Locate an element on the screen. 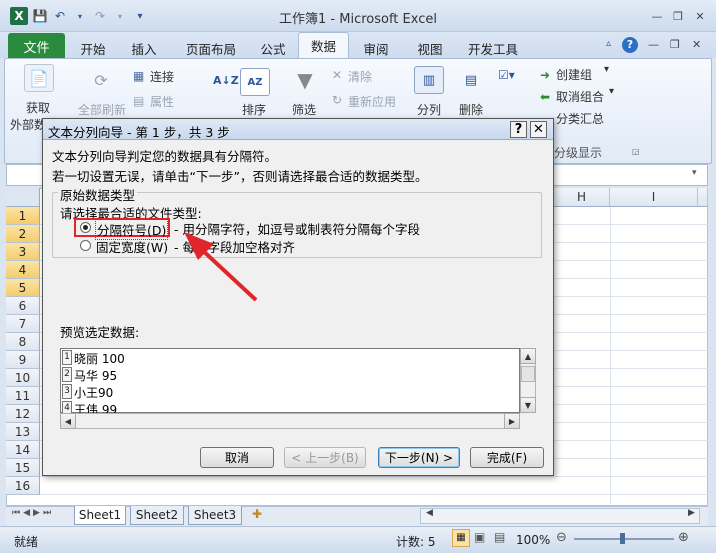 The image size is (716, 553). back-button: < 上一步(B) is located at coordinates (325, 457).